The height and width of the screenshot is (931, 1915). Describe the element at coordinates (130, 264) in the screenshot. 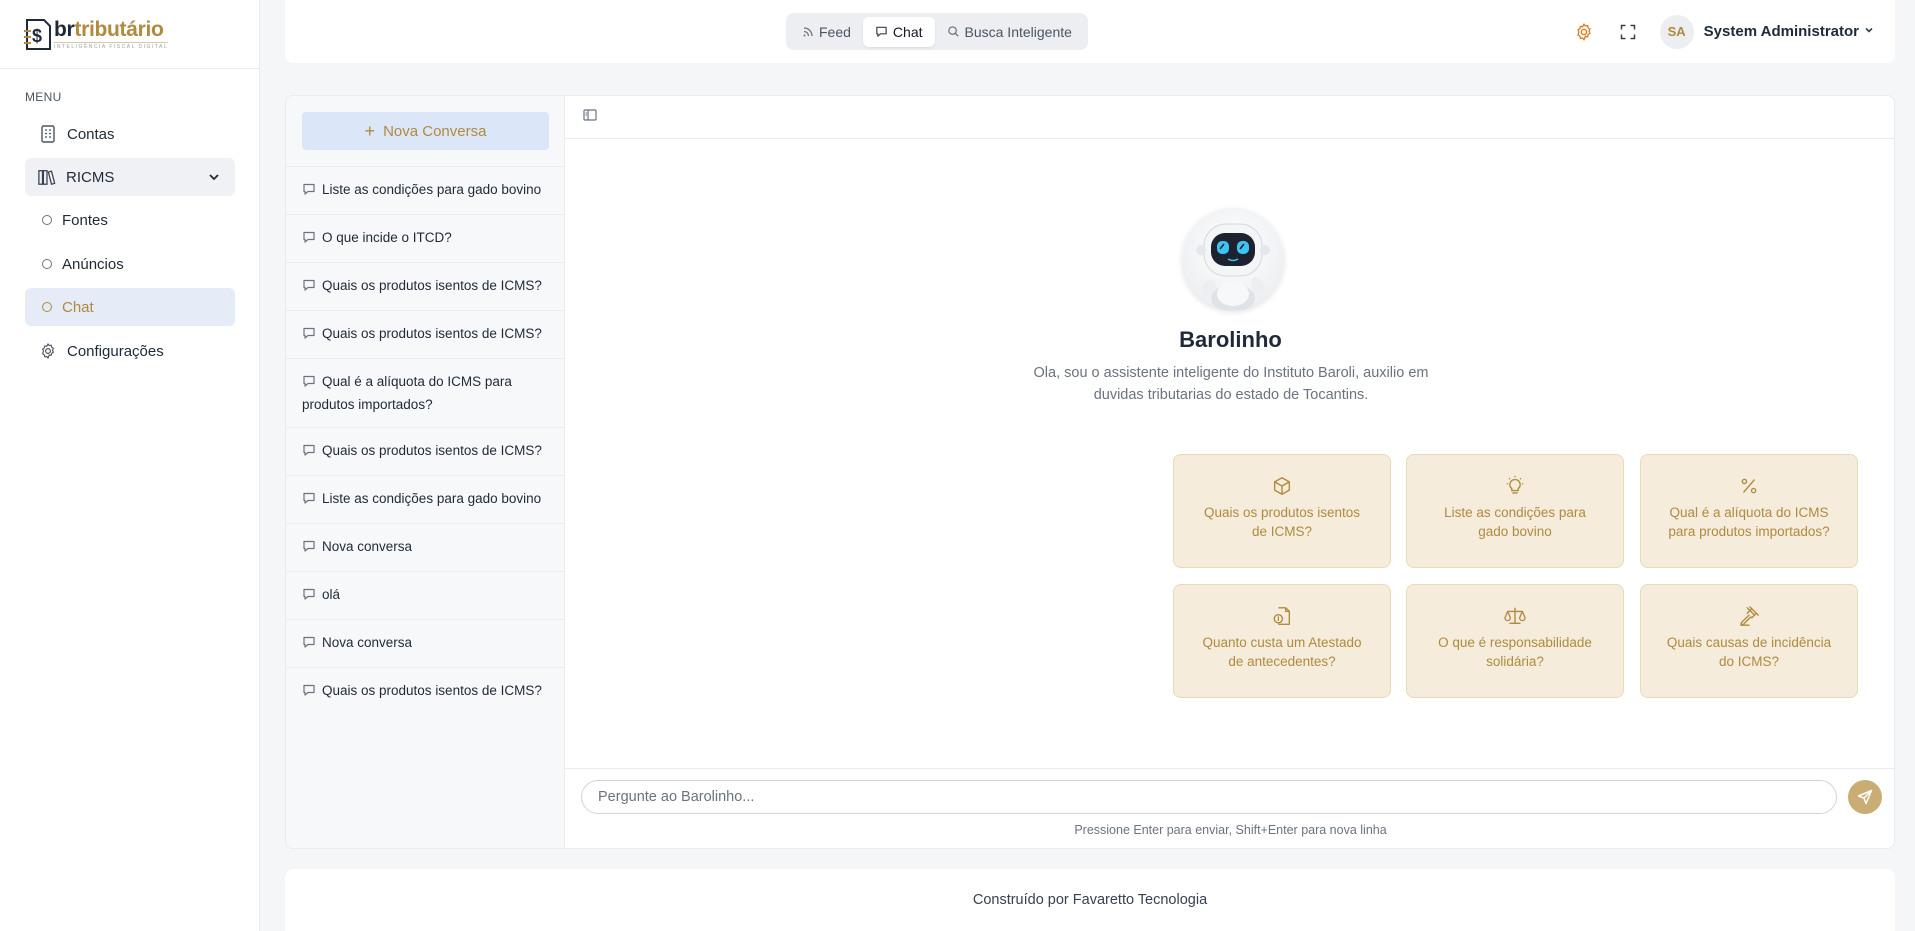

I see `sidebar-item-anuncios: Anúncios` at that location.